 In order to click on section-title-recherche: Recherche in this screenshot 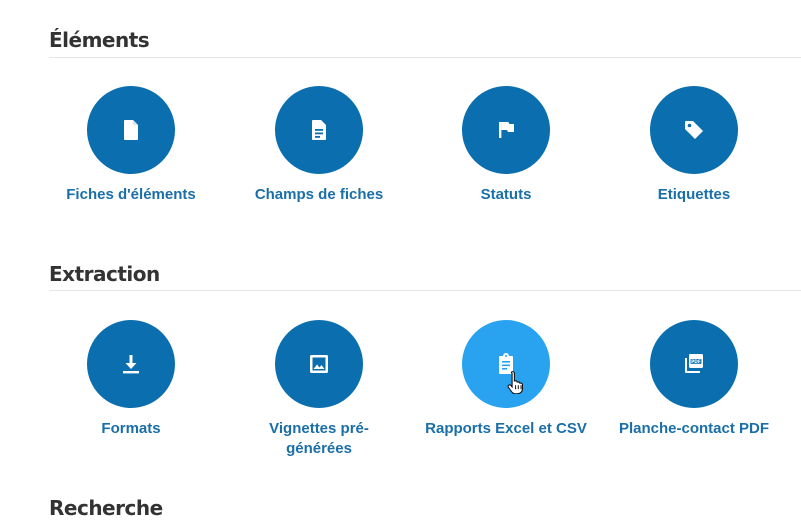, I will do `click(106, 508)`.